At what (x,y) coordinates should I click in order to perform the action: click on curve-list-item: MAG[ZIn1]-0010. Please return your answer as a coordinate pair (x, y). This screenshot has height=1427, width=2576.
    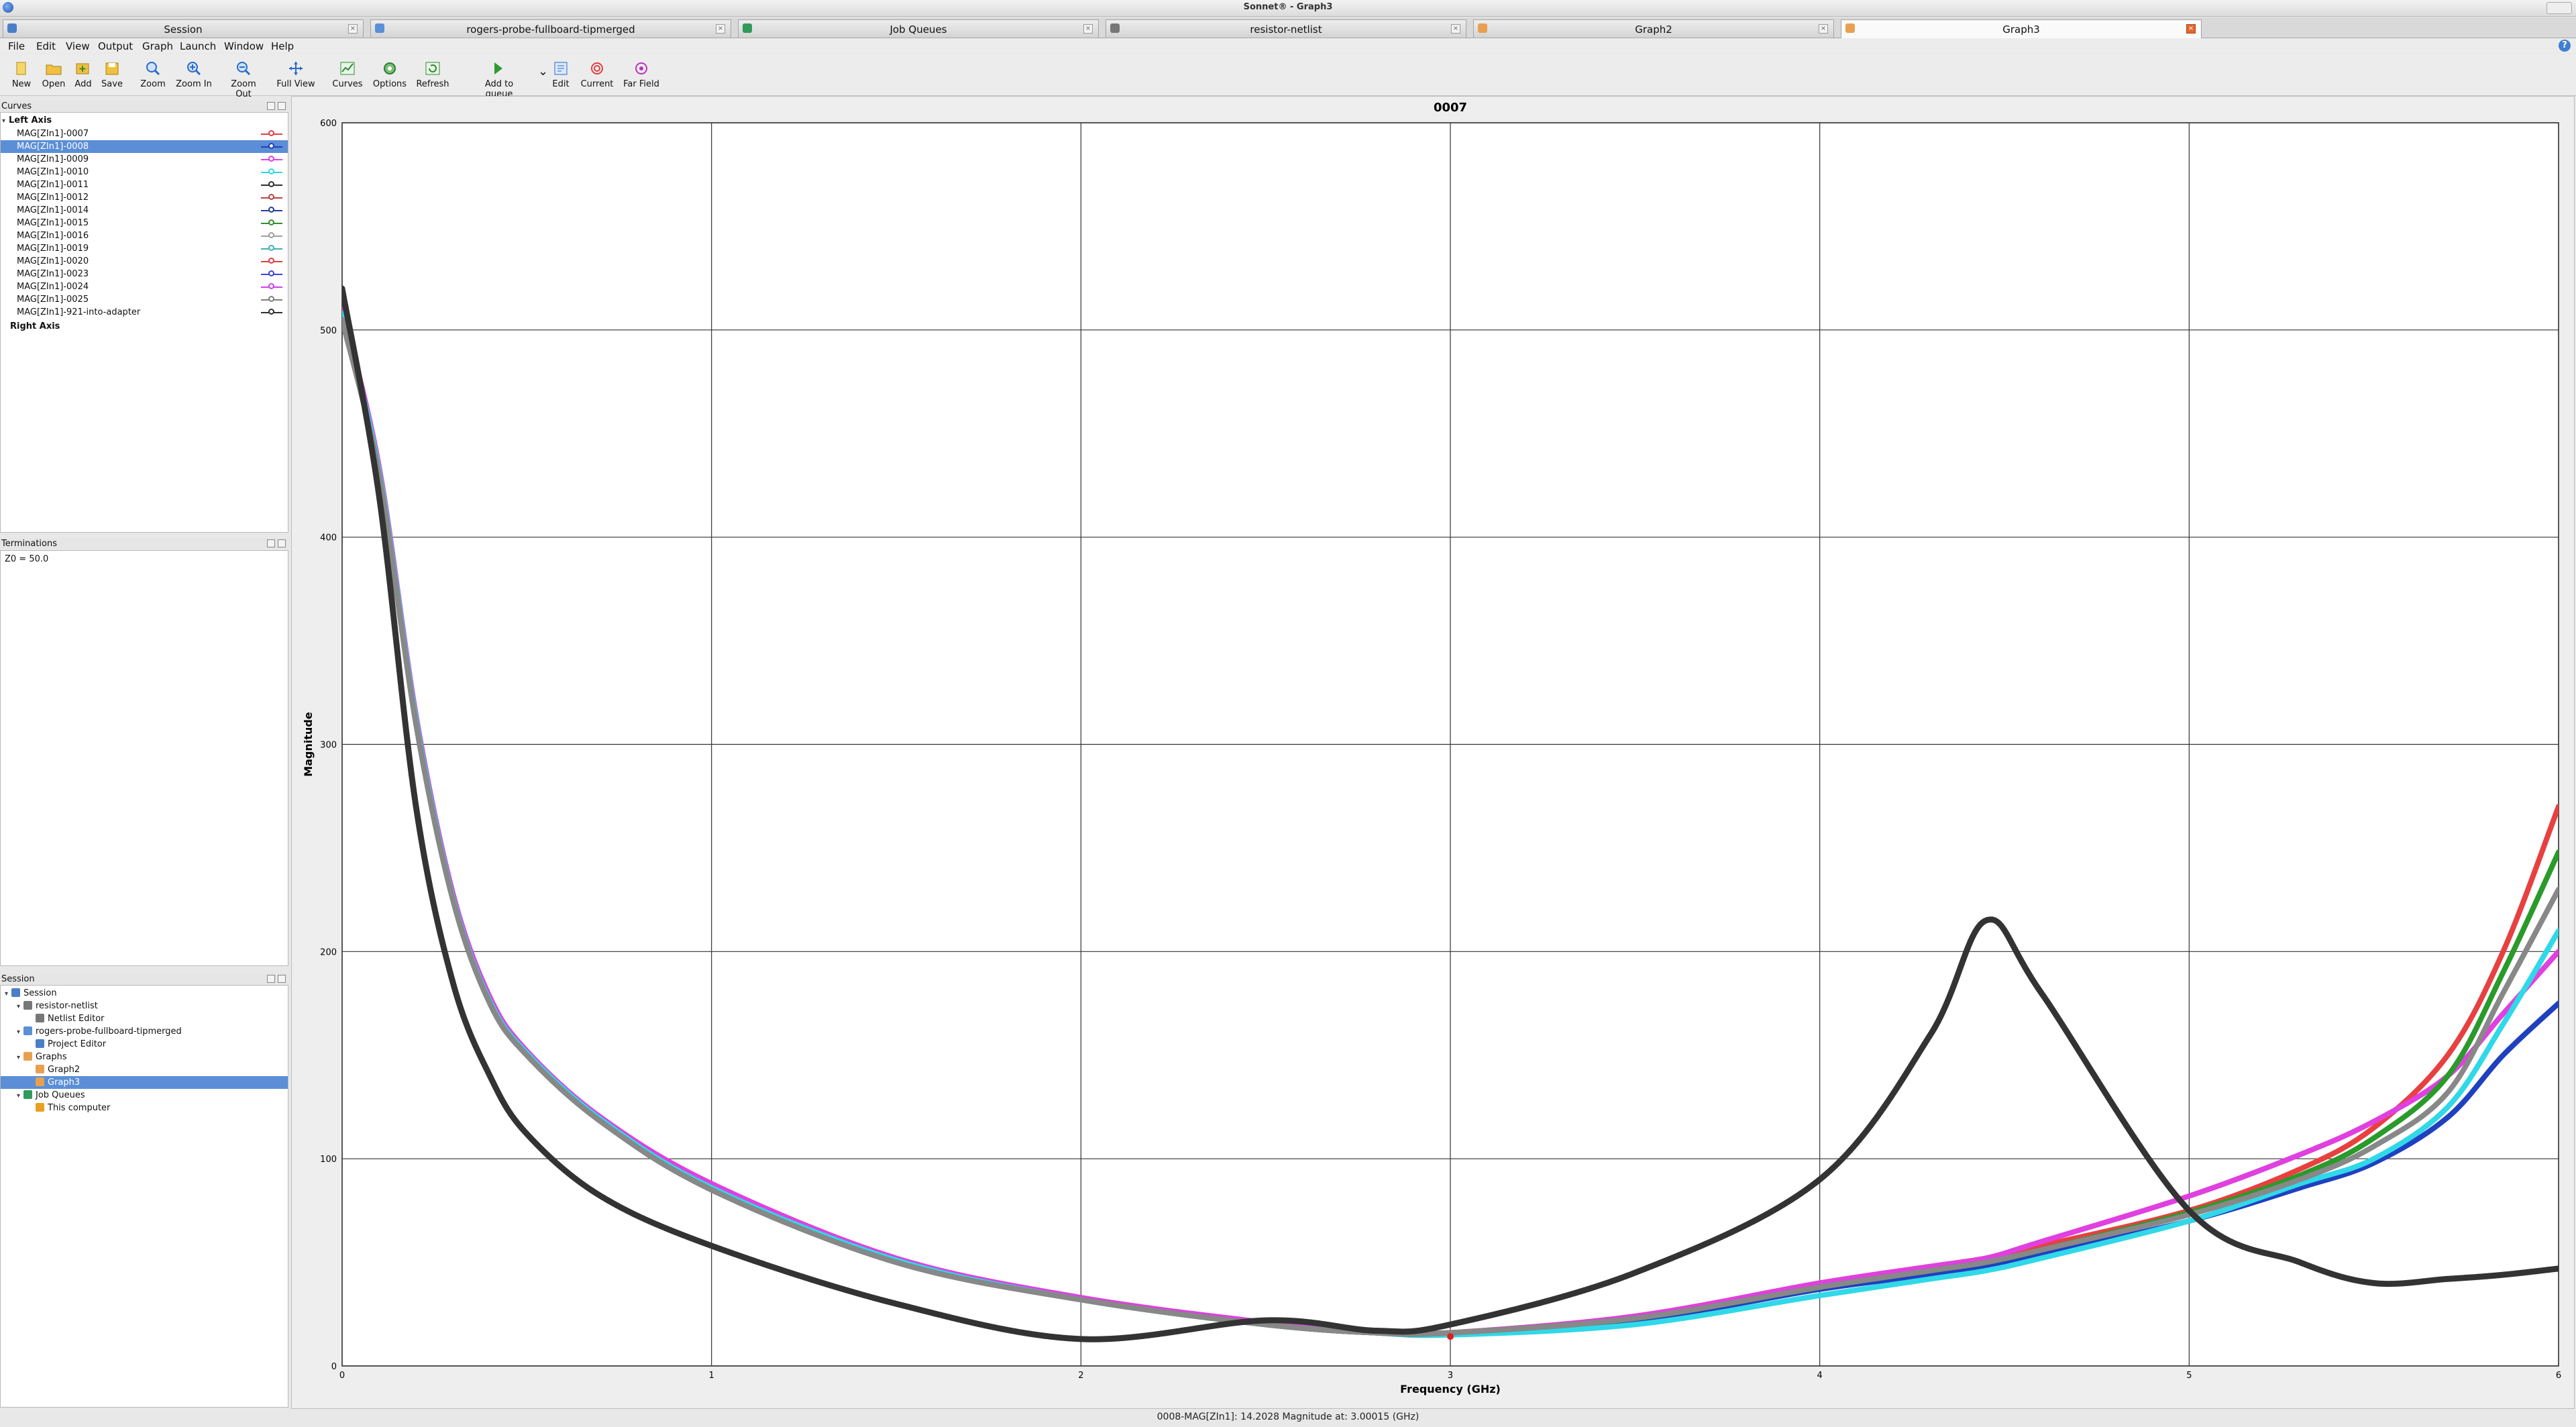
    Looking at the image, I should click on (144, 172).